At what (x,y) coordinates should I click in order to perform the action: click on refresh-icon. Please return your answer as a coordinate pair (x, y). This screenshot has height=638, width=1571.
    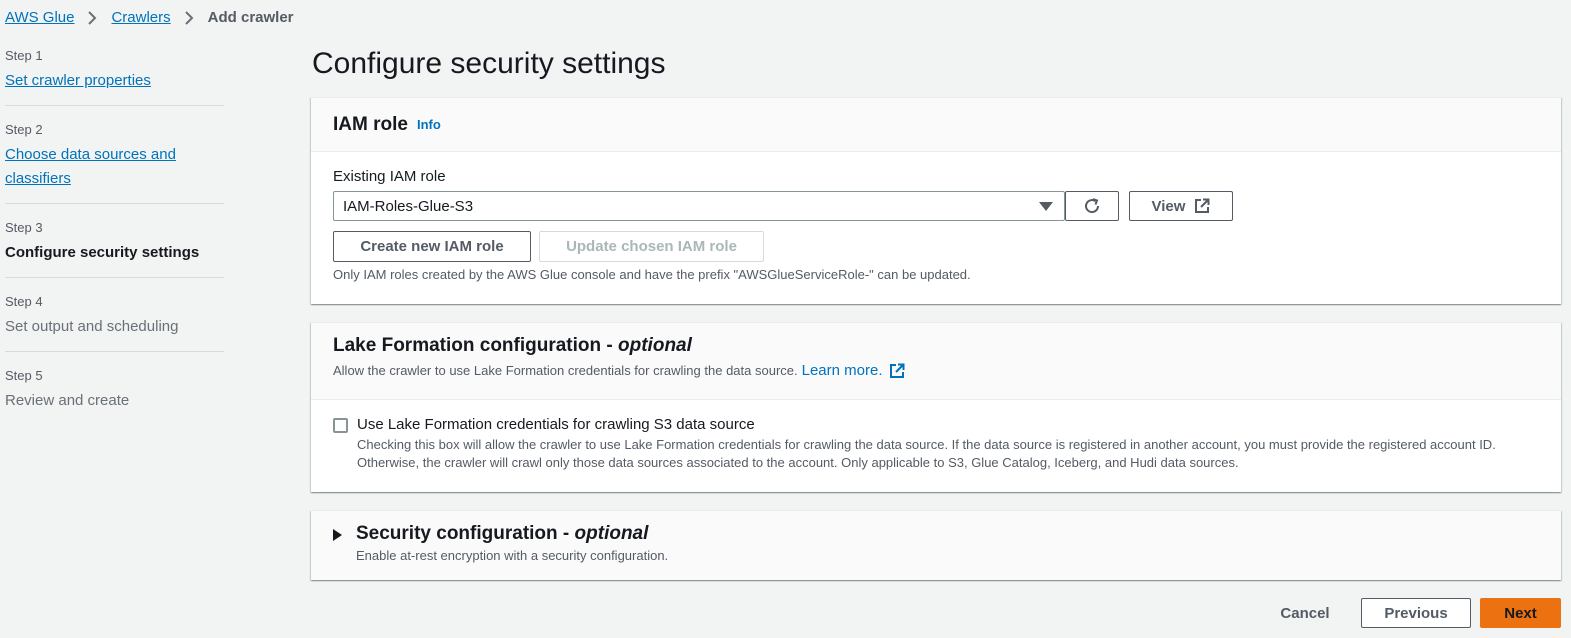
    Looking at the image, I should click on (1092, 206).